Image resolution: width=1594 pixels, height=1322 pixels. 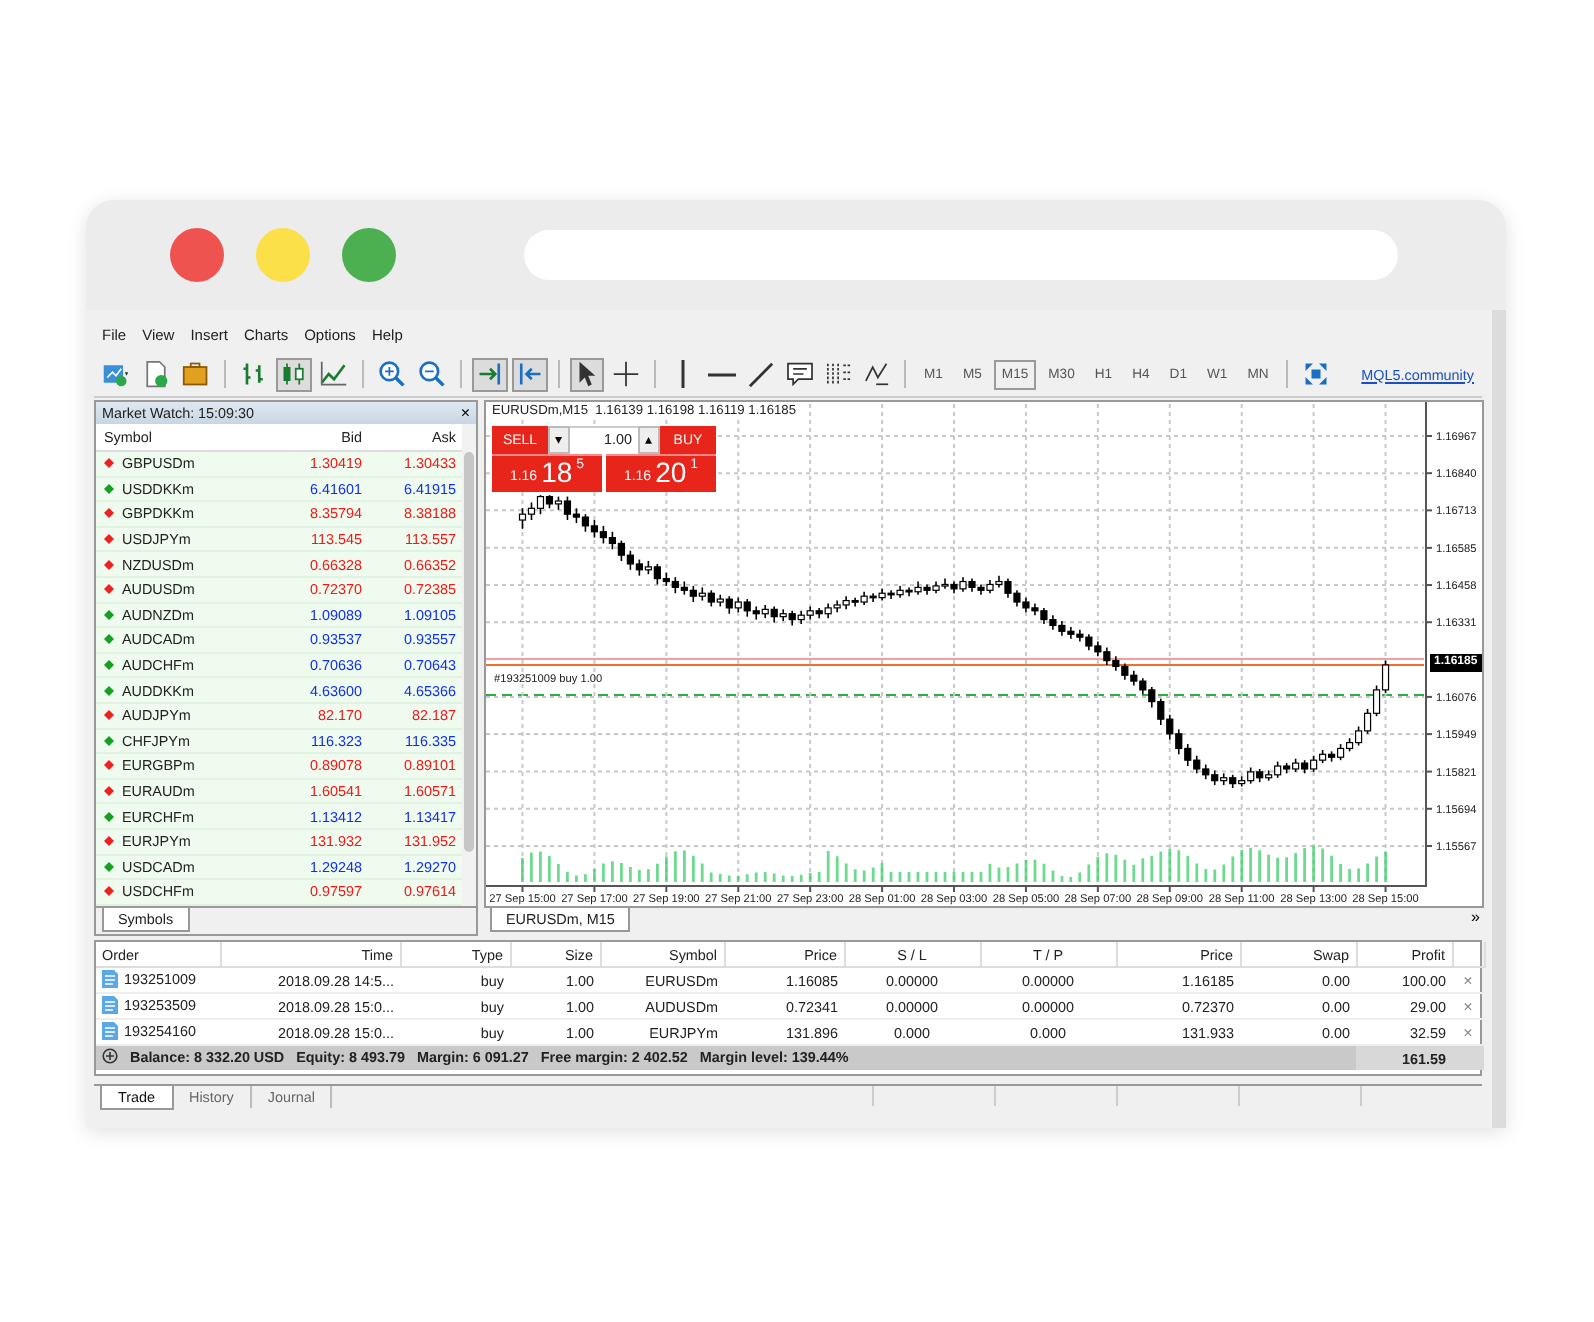 I want to click on cursor-button, so click(x=587, y=374).